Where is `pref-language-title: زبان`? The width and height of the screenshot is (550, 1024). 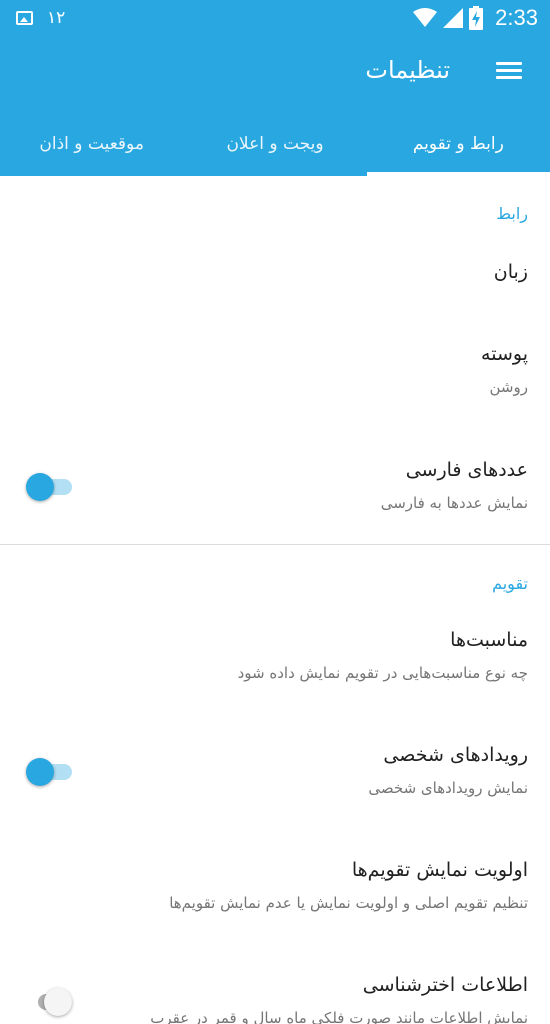
pref-language-title: زبان is located at coordinates (510, 272).